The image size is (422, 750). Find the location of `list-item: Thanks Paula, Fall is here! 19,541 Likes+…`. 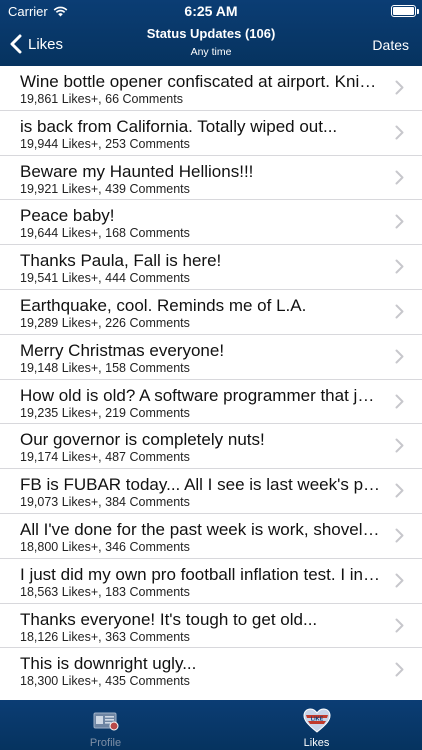

list-item: Thanks Paula, Fall is here! 19,541 Likes+… is located at coordinates (211, 267).